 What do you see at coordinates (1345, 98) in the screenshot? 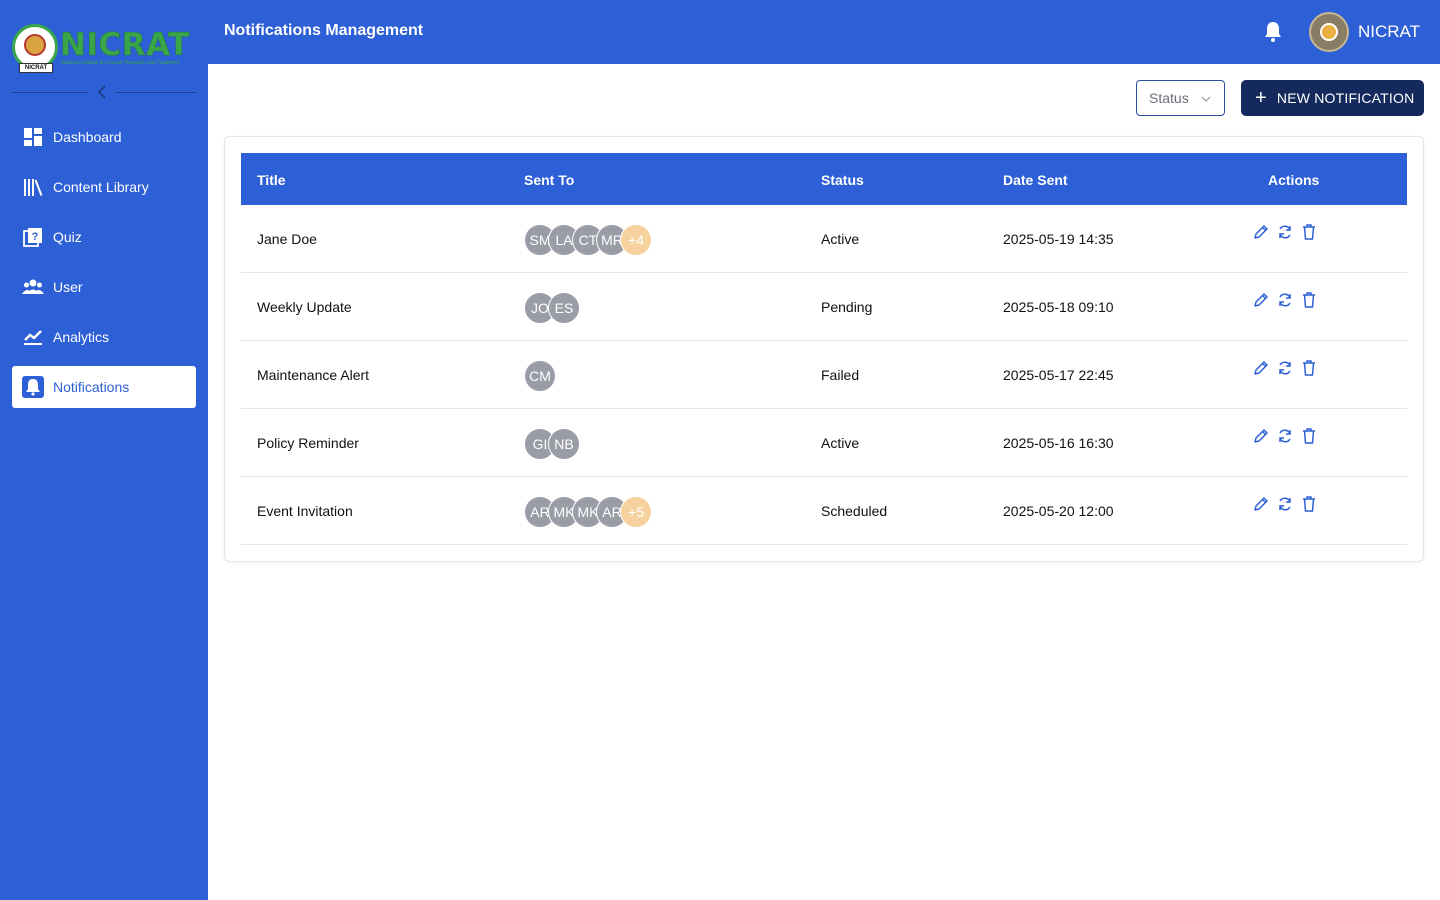
I see `new-notification-label: NEW NOTIFICATION` at bounding box center [1345, 98].